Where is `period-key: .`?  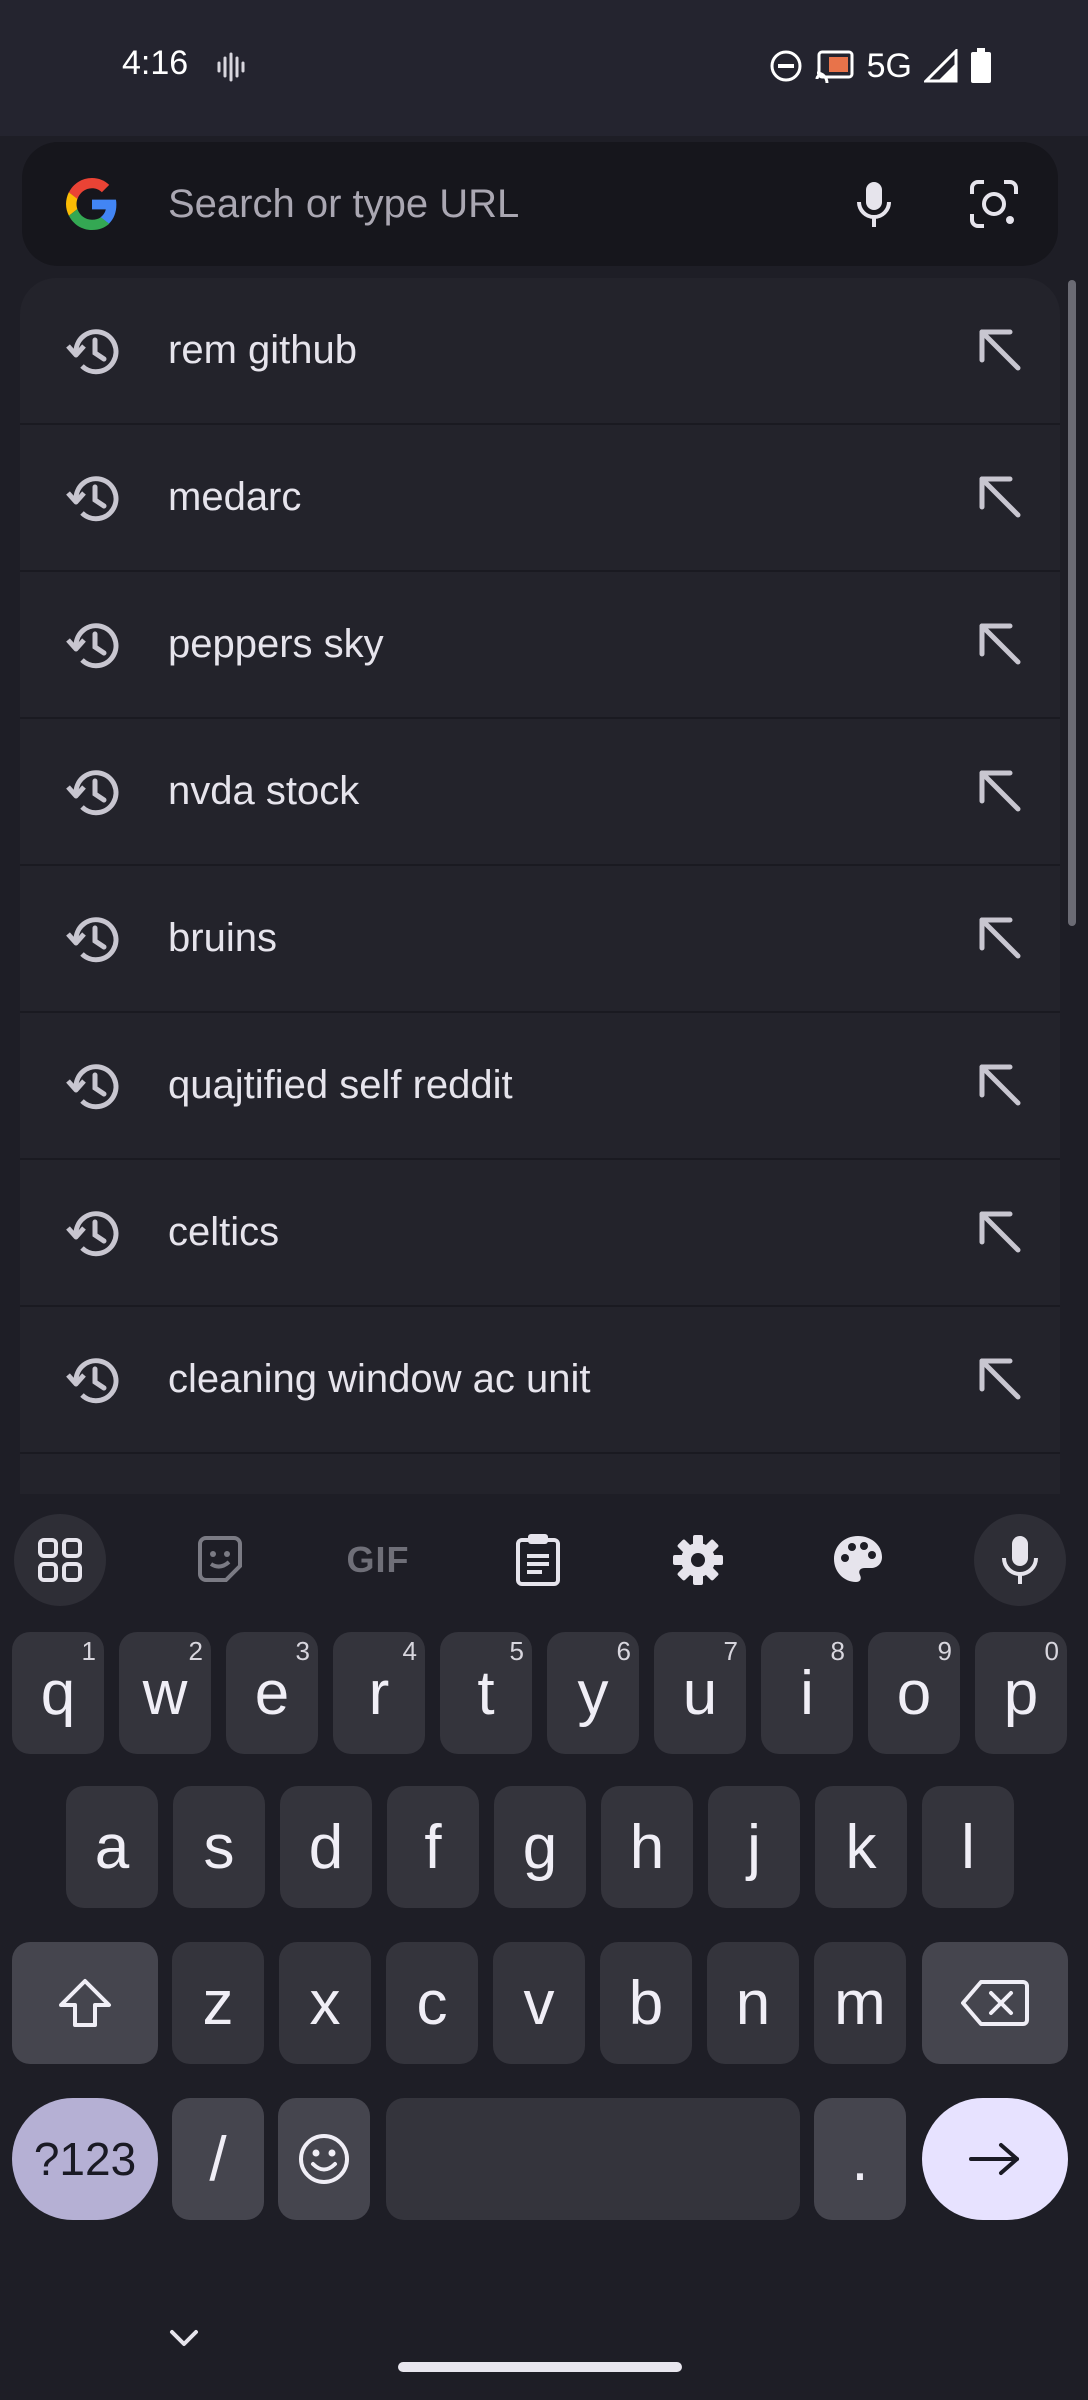 period-key: . is located at coordinates (860, 2159).